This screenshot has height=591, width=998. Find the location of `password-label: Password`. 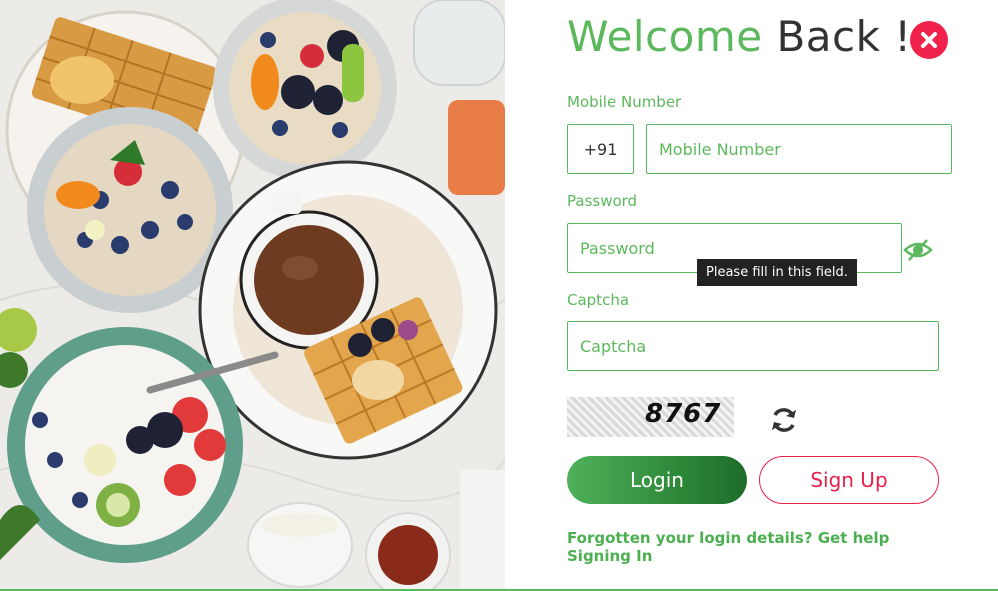

password-label: Password is located at coordinates (602, 201).